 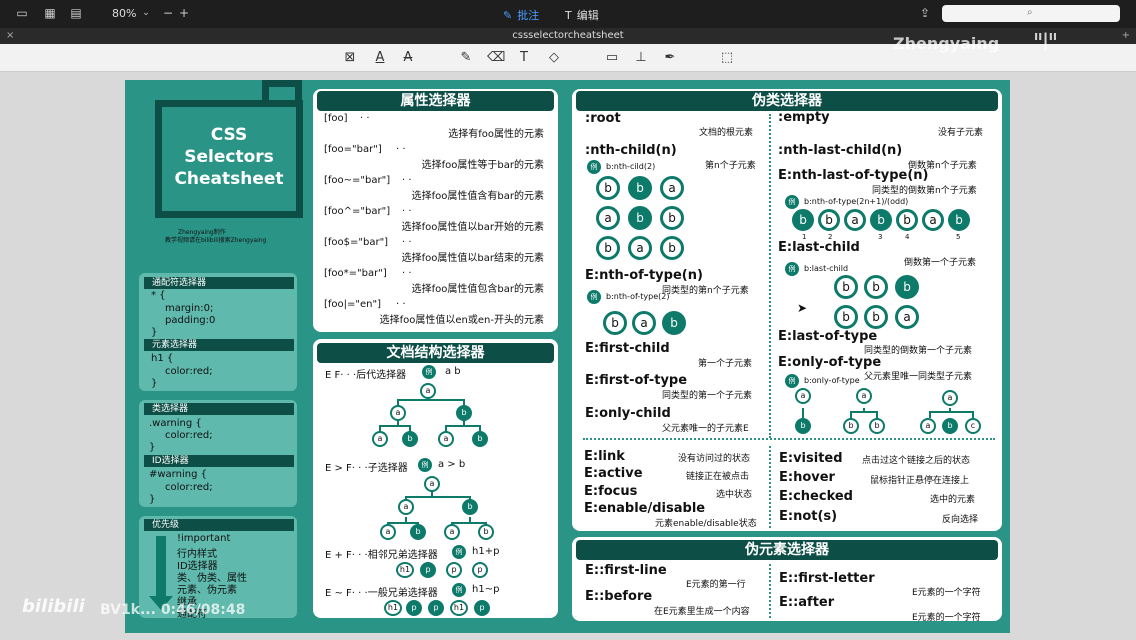 I want to click on strikethrough-icon: A, so click(x=408, y=58).